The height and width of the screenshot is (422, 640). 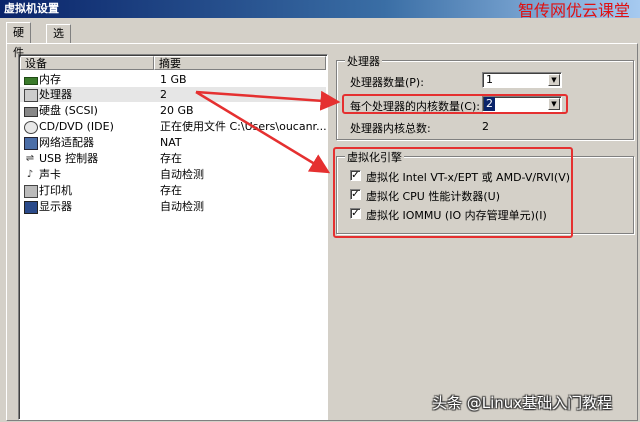 What do you see at coordinates (18, 40) in the screenshot?
I see `tab-hardware: 硬件` at bounding box center [18, 40].